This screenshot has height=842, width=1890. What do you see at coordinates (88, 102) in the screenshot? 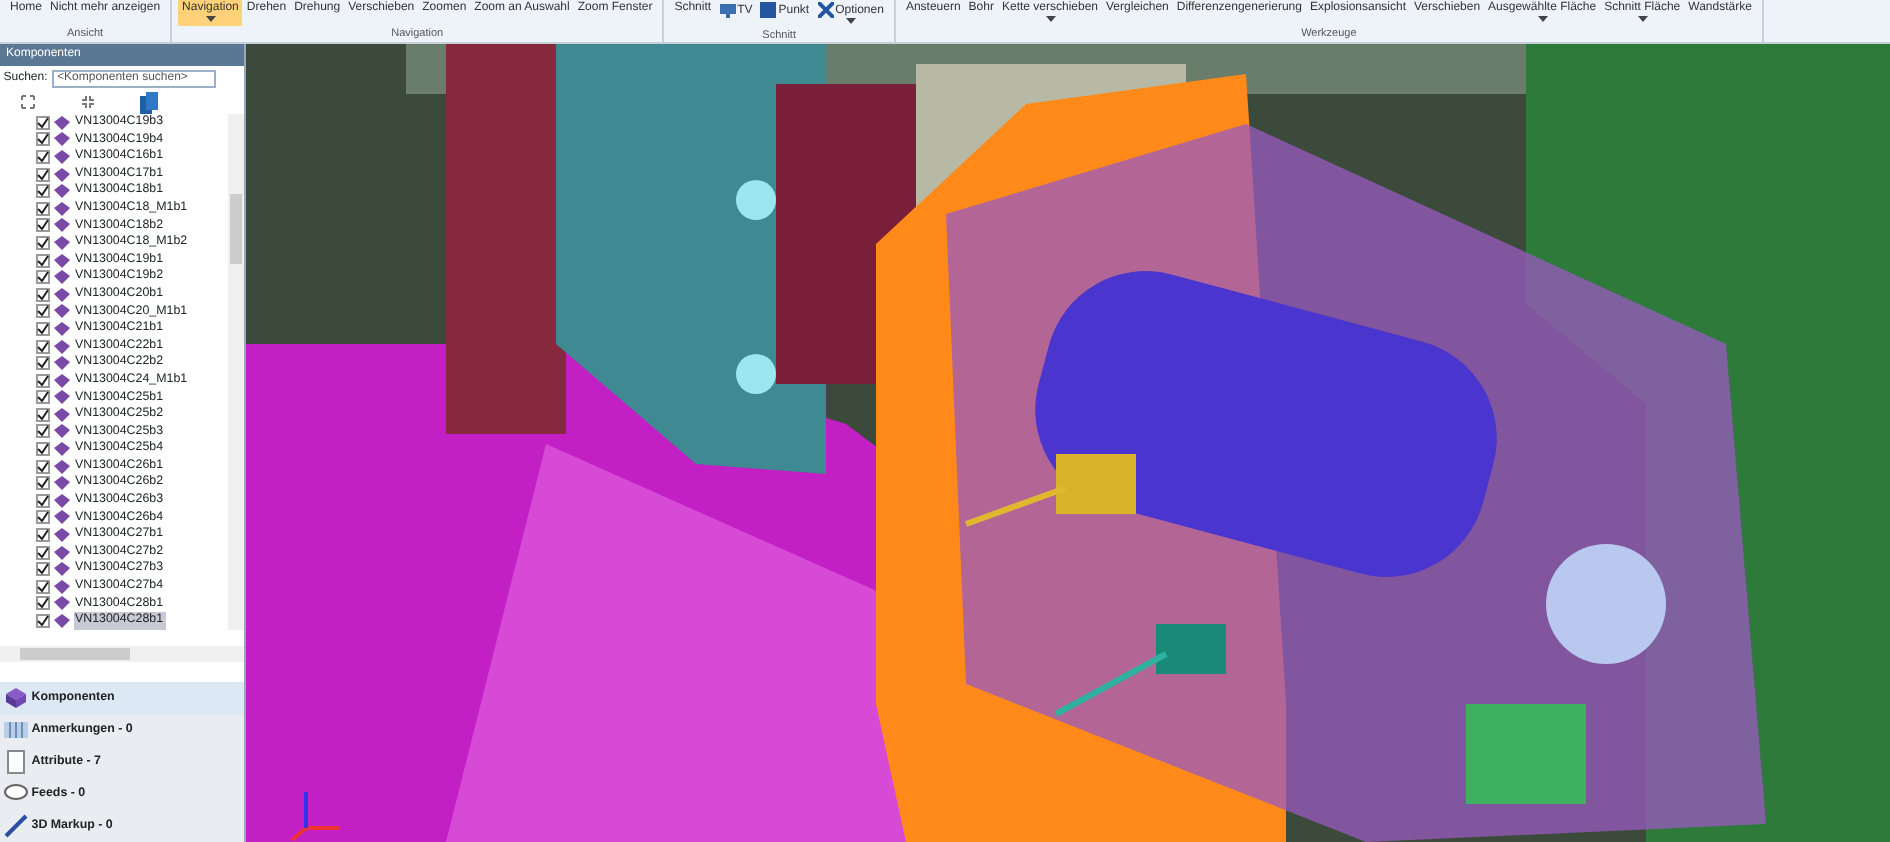
I see `collapse-icon` at bounding box center [88, 102].